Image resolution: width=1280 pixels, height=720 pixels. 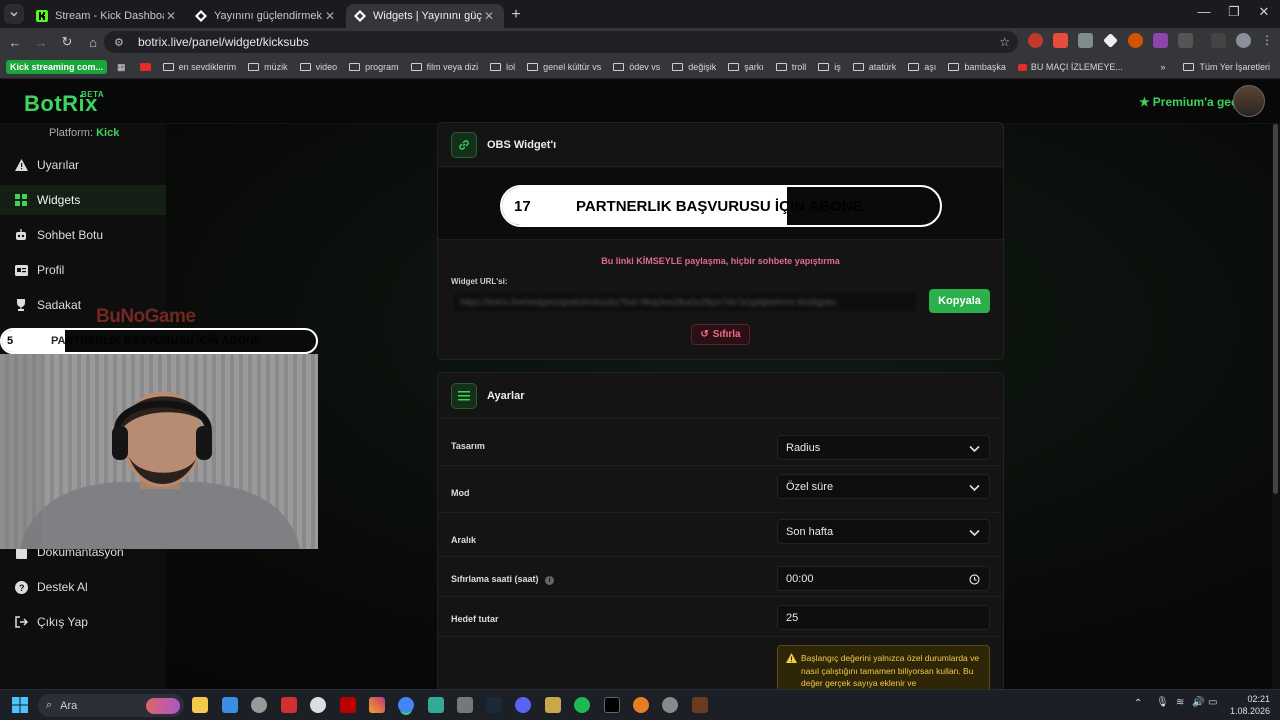 I want to click on windows-start-icon, so click(x=20, y=705).